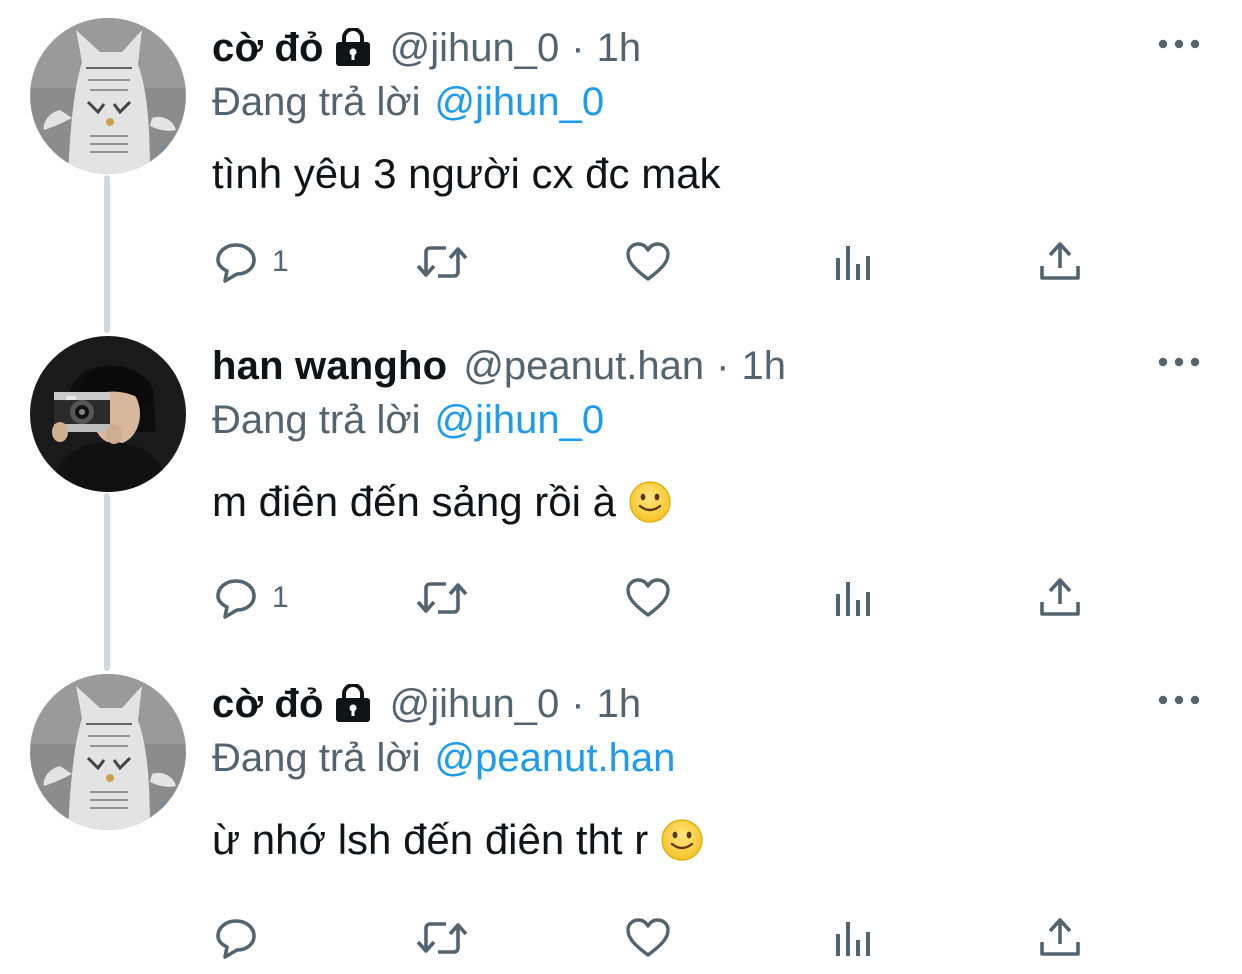 Image resolution: width=1242 pixels, height=974 pixels. Describe the element at coordinates (555, 758) in the screenshot. I see `replying-to-handle: @peanut.han` at that location.